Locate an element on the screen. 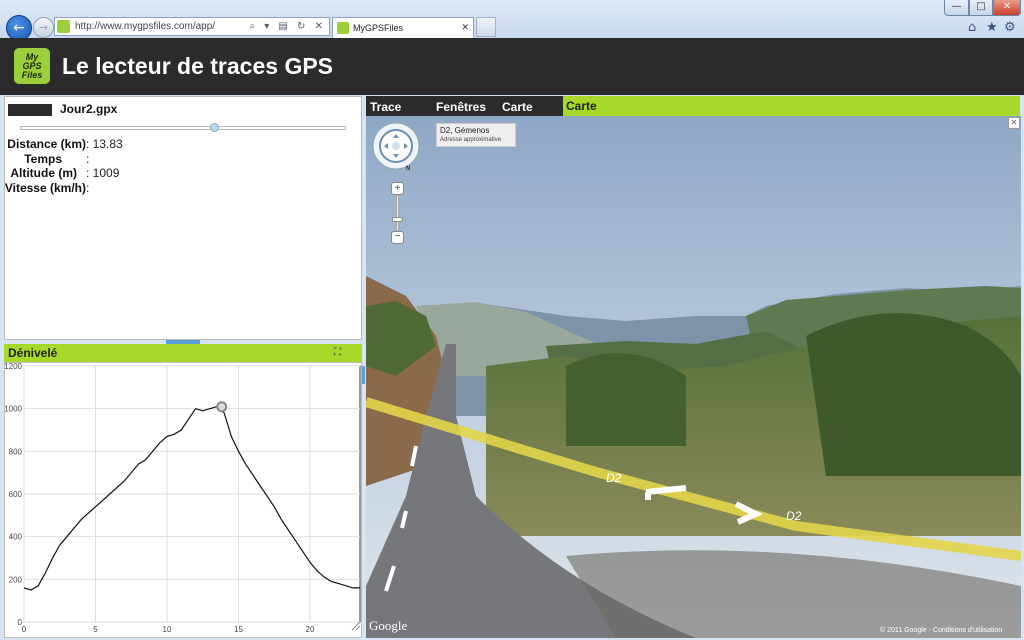 The height and width of the screenshot is (640, 1024). google-logo: Google is located at coordinates (388, 626).